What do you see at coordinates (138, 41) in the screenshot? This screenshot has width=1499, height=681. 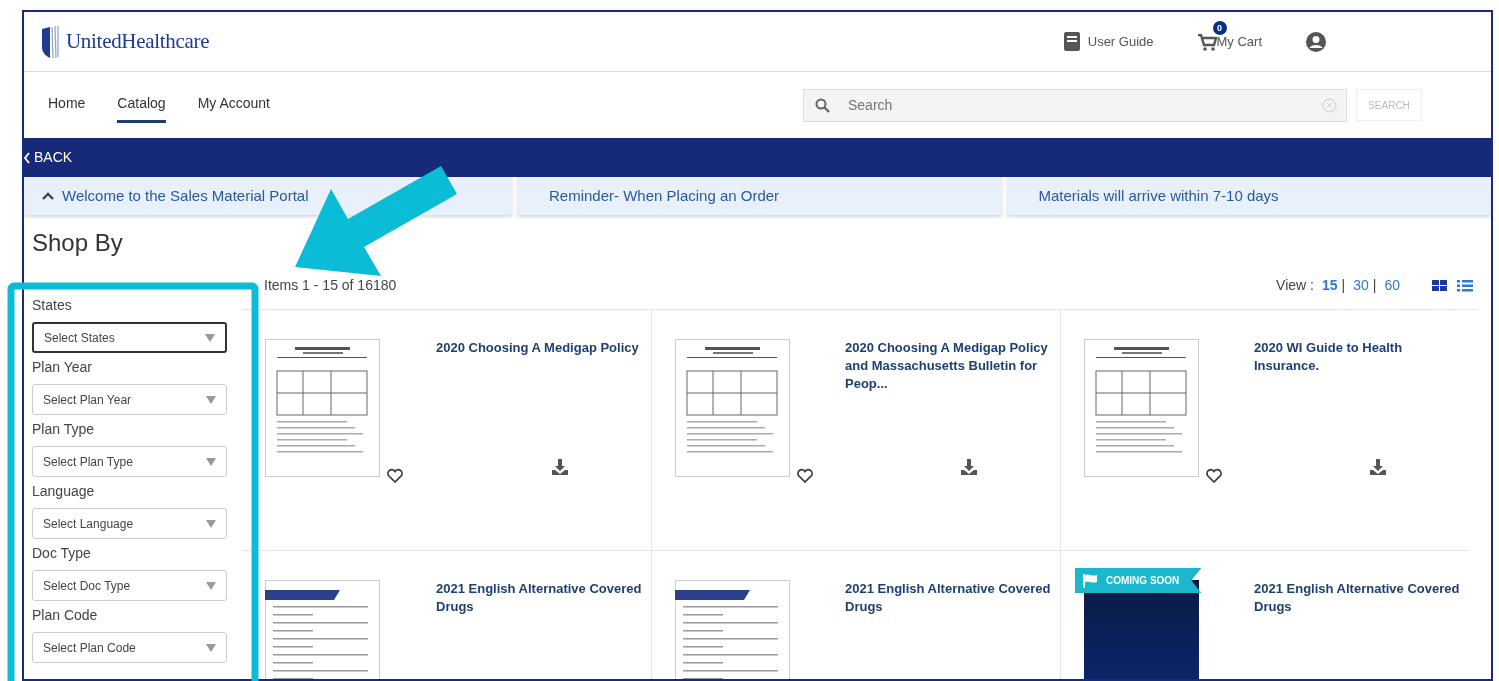 I see `brand-logo-text: UnitedHealthcare` at bounding box center [138, 41].